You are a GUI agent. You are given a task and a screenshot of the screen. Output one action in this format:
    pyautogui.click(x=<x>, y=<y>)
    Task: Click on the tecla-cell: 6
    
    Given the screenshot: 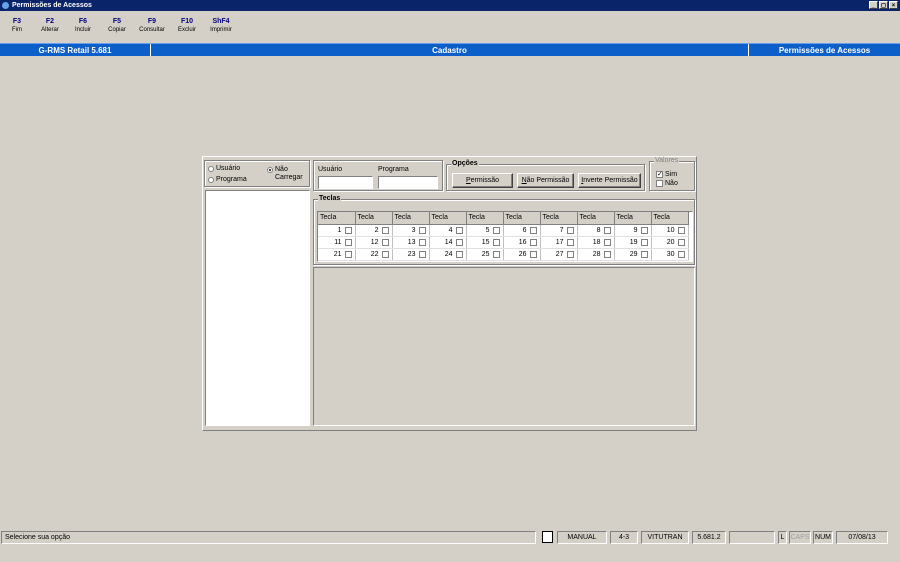 What is the action you would take?
    pyautogui.click(x=522, y=230)
    